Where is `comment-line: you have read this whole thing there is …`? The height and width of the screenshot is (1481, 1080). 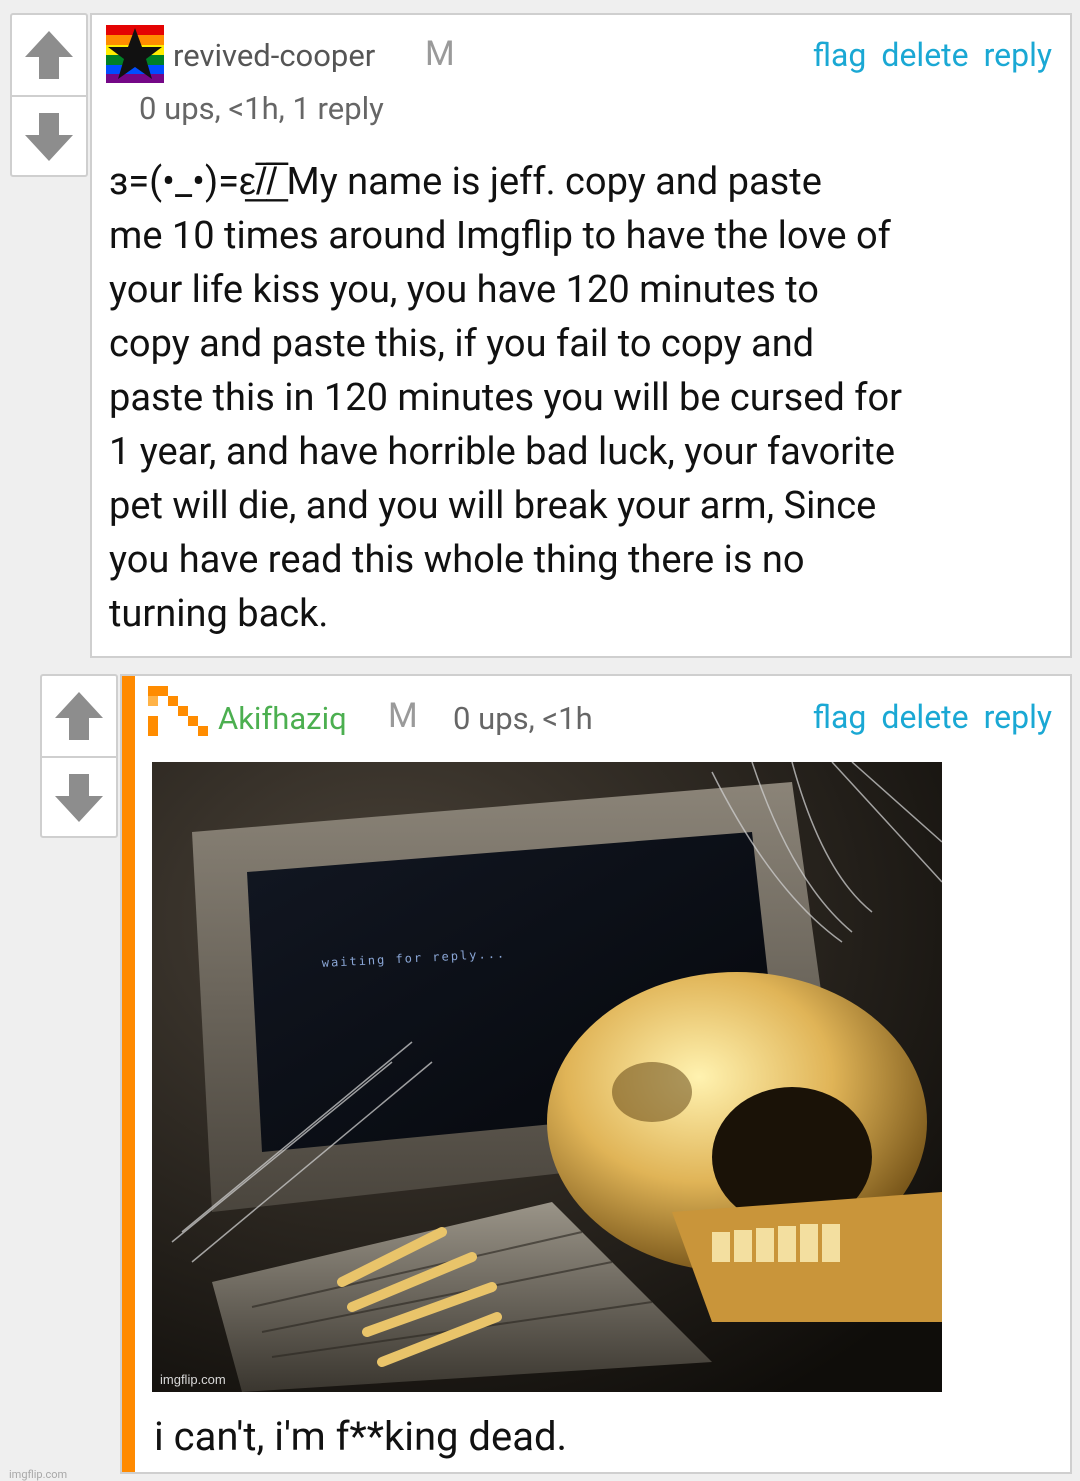
comment-line: you have read this whole thing there is … is located at coordinates (457, 560).